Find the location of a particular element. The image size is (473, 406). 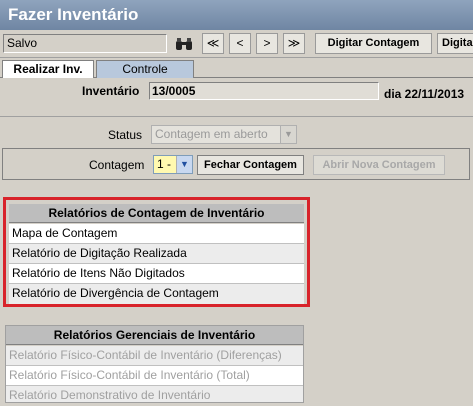

report-demonstrativo: Relatório Demonstrativo de Inventário is located at coordinates (154, 394).